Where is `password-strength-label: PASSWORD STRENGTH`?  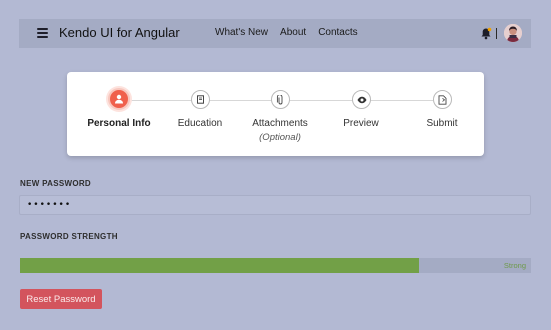
password-strength-label: PASSWORD STRENGTH is located at coordinates (69, 236).